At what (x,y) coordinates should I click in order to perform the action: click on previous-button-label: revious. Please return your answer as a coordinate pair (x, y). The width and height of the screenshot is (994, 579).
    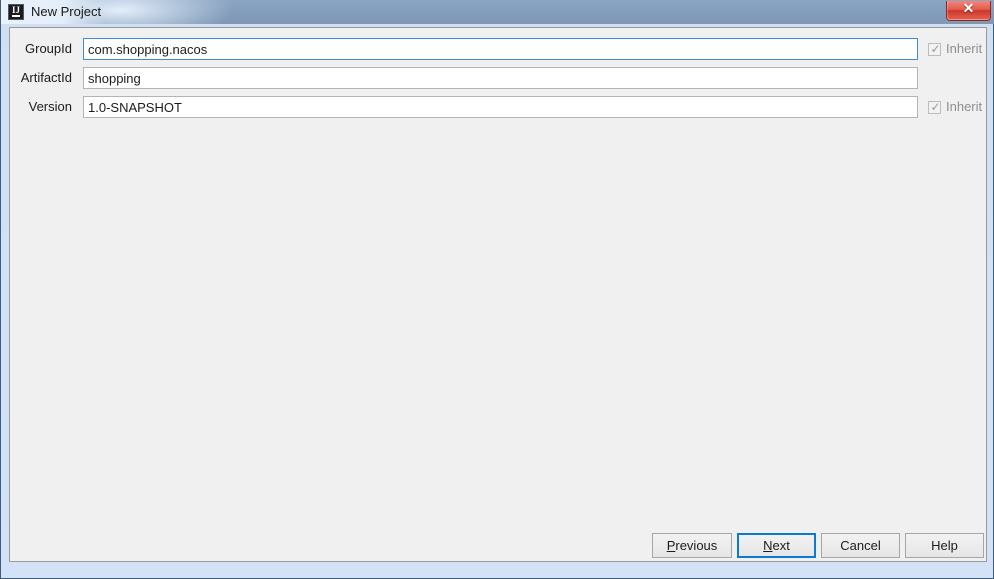
    Looking at the image, I should click on (696, 545).